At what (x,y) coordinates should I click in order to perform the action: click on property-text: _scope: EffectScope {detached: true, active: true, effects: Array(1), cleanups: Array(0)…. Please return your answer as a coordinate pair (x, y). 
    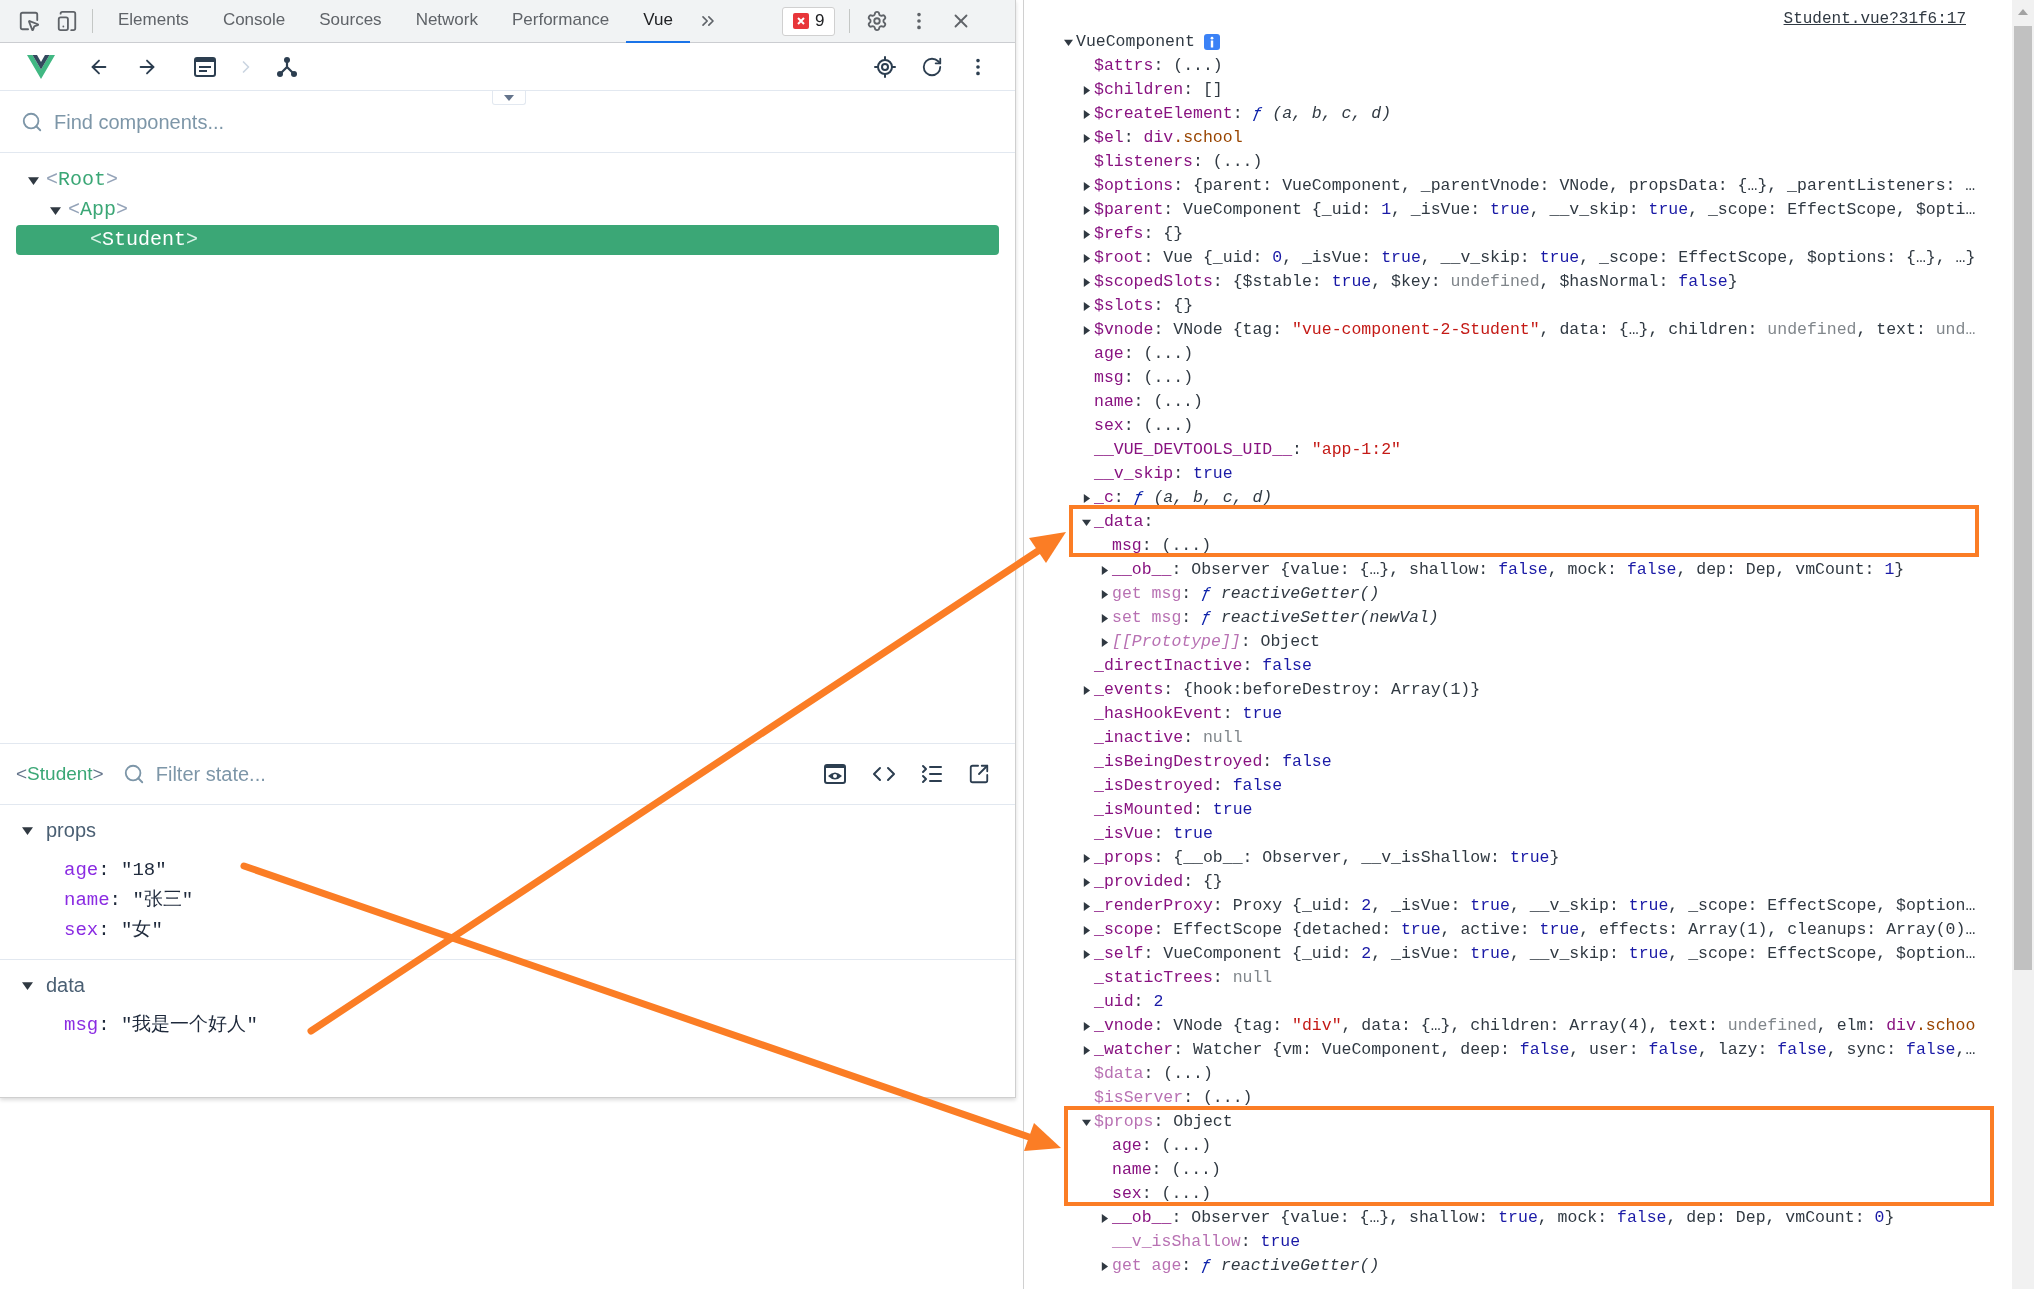
    Looking at the image, I should click on (1535, 930).